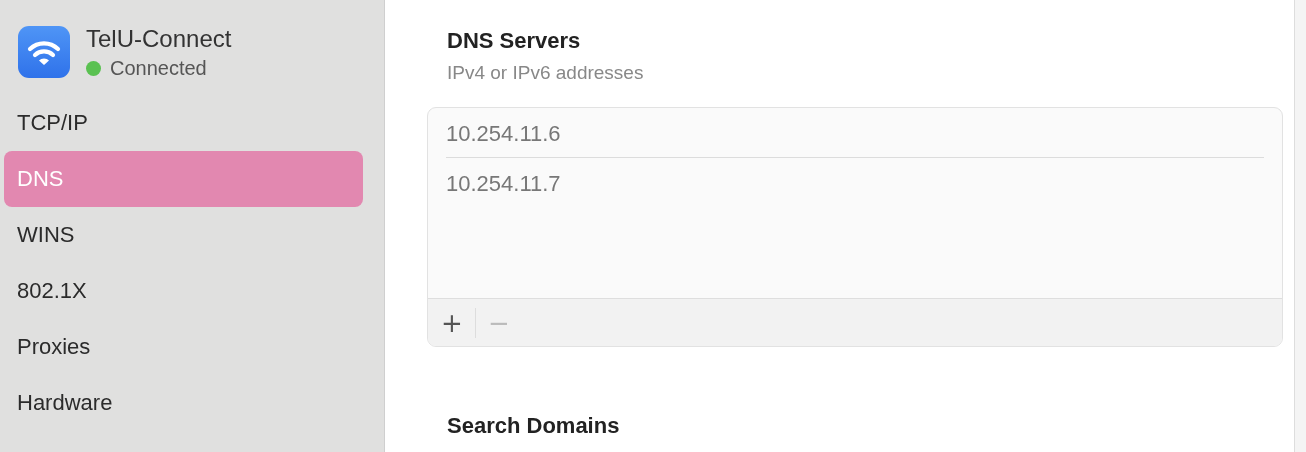 This screenshot has width=1306, height=452. I want to click on dns-server-entry: 10.254.11.6, so click(855, 132).